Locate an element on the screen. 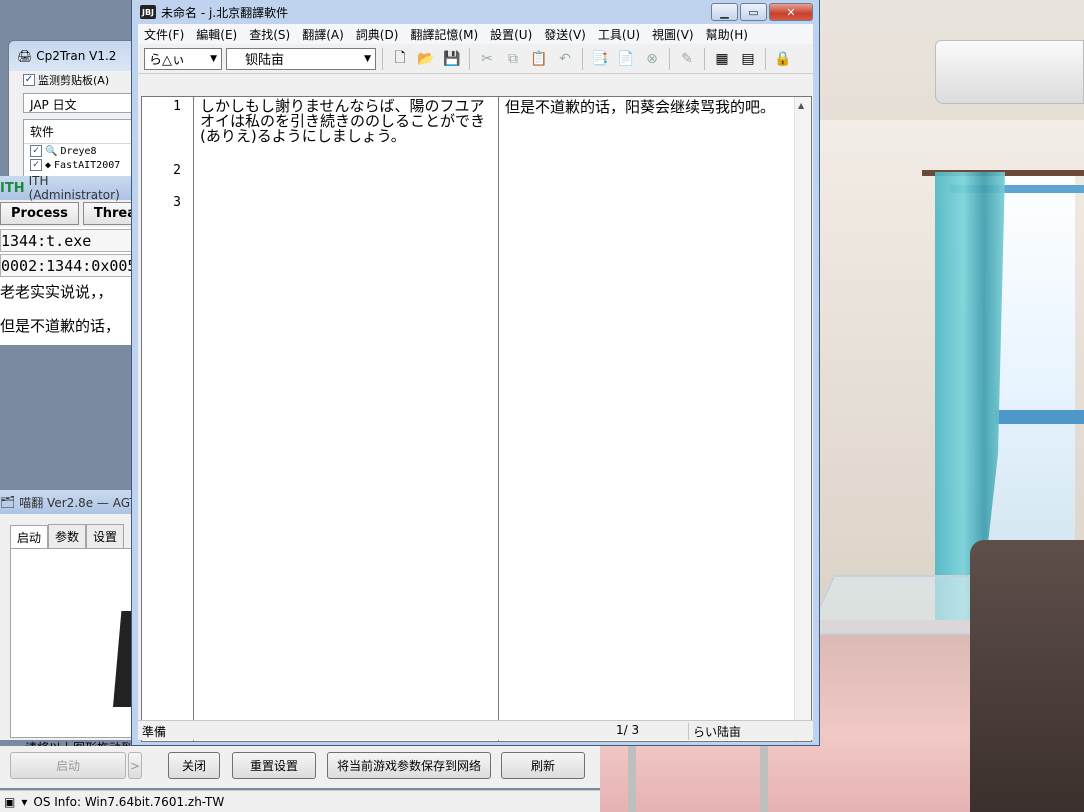 The height and width of the screenshot is (812, 1084). agth-tabs: 启动 参数 设置 is located at coordinates (70, 536).